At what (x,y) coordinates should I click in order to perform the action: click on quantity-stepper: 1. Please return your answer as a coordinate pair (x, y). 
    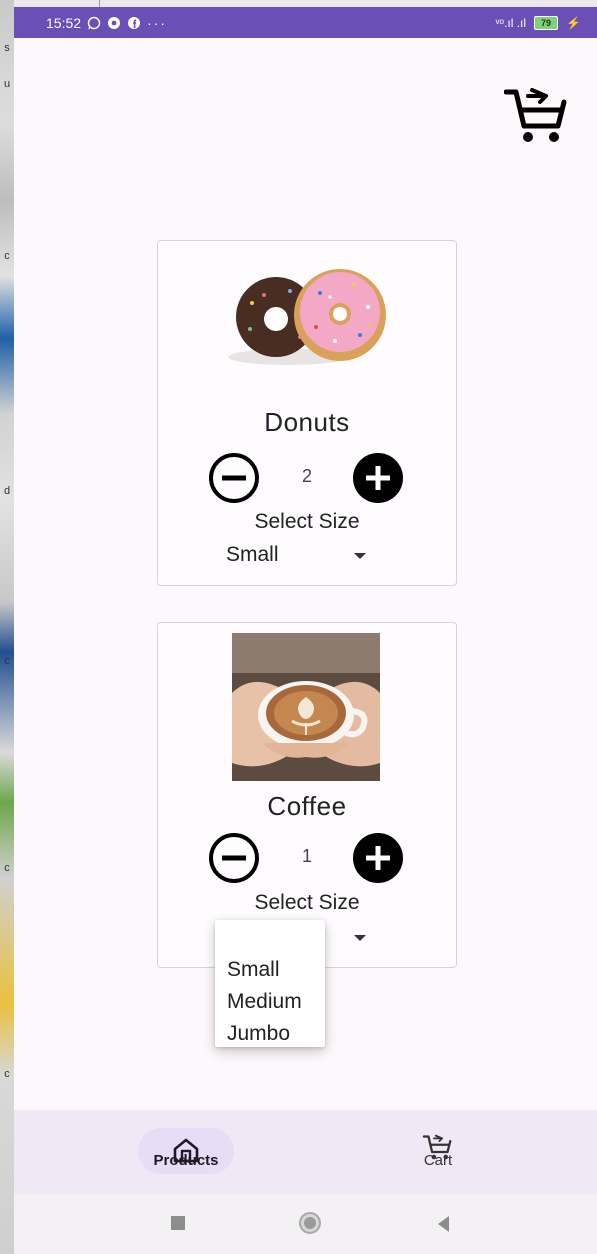
    Looking at the image, I should click on (307, 857).